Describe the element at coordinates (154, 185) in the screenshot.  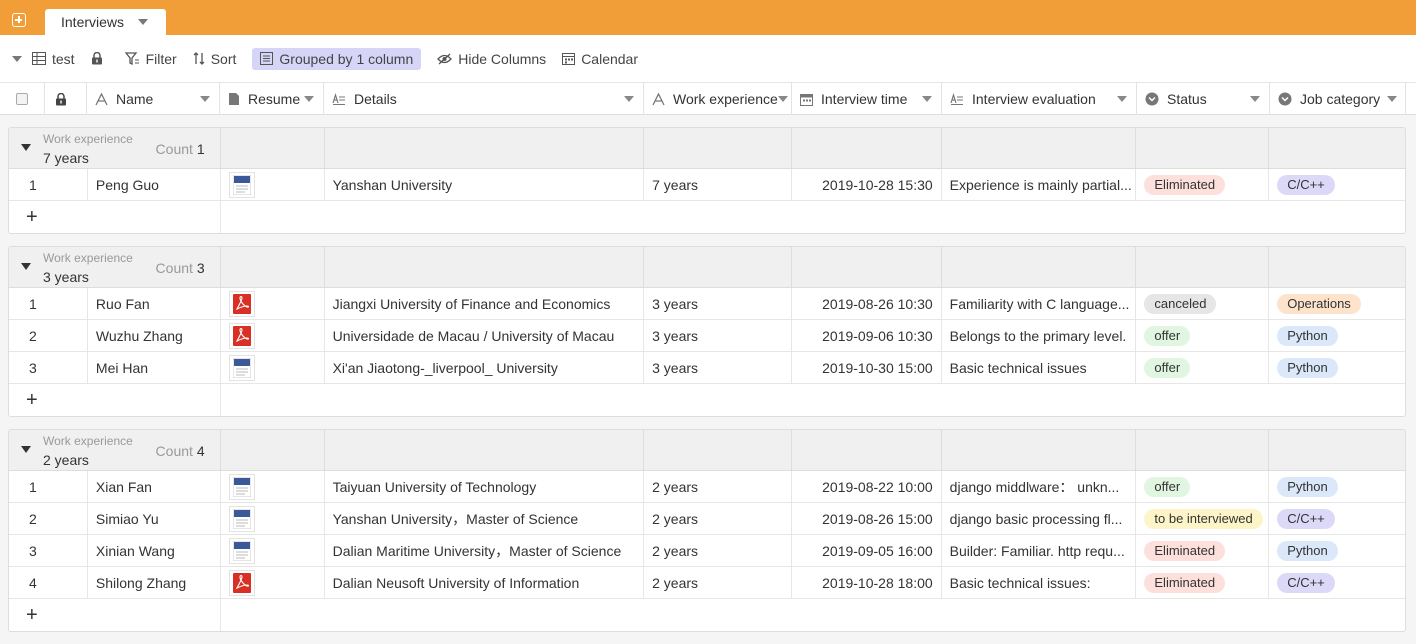
I see `name-cell: Peng Guo` at that location.